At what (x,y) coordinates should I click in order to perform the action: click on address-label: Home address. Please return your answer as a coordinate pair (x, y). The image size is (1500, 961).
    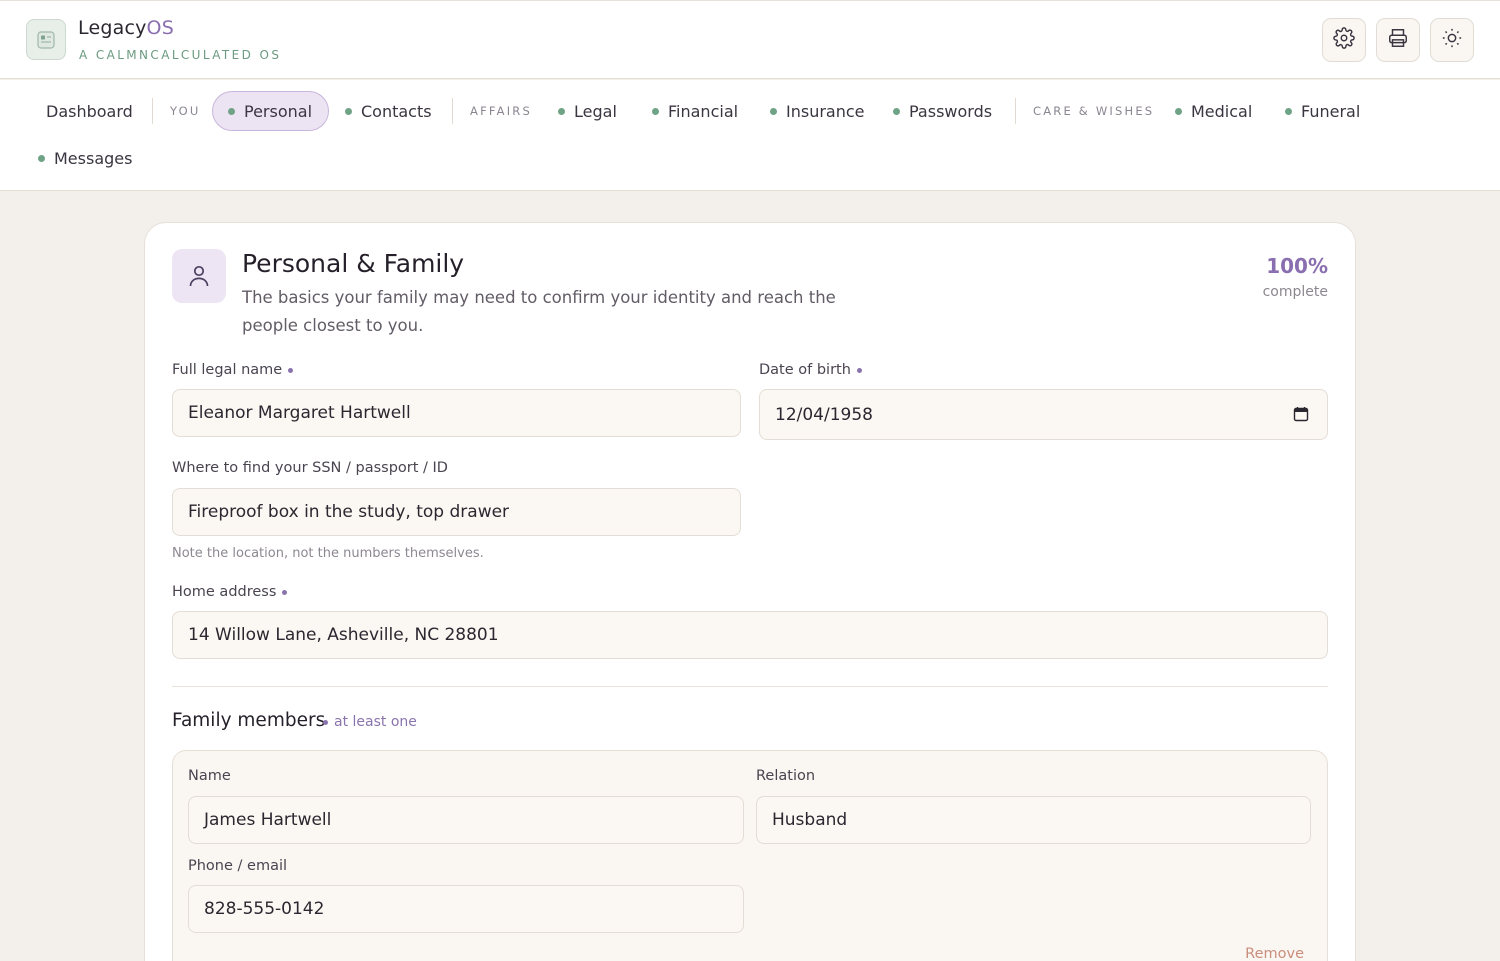
    Looking at the image, I should click on (230, 592).